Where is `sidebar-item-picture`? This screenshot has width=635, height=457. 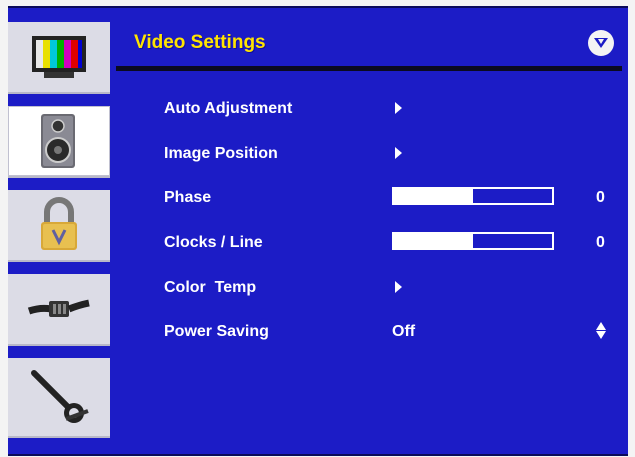
sidebar-item-picture is located at coordinates (59, 58).